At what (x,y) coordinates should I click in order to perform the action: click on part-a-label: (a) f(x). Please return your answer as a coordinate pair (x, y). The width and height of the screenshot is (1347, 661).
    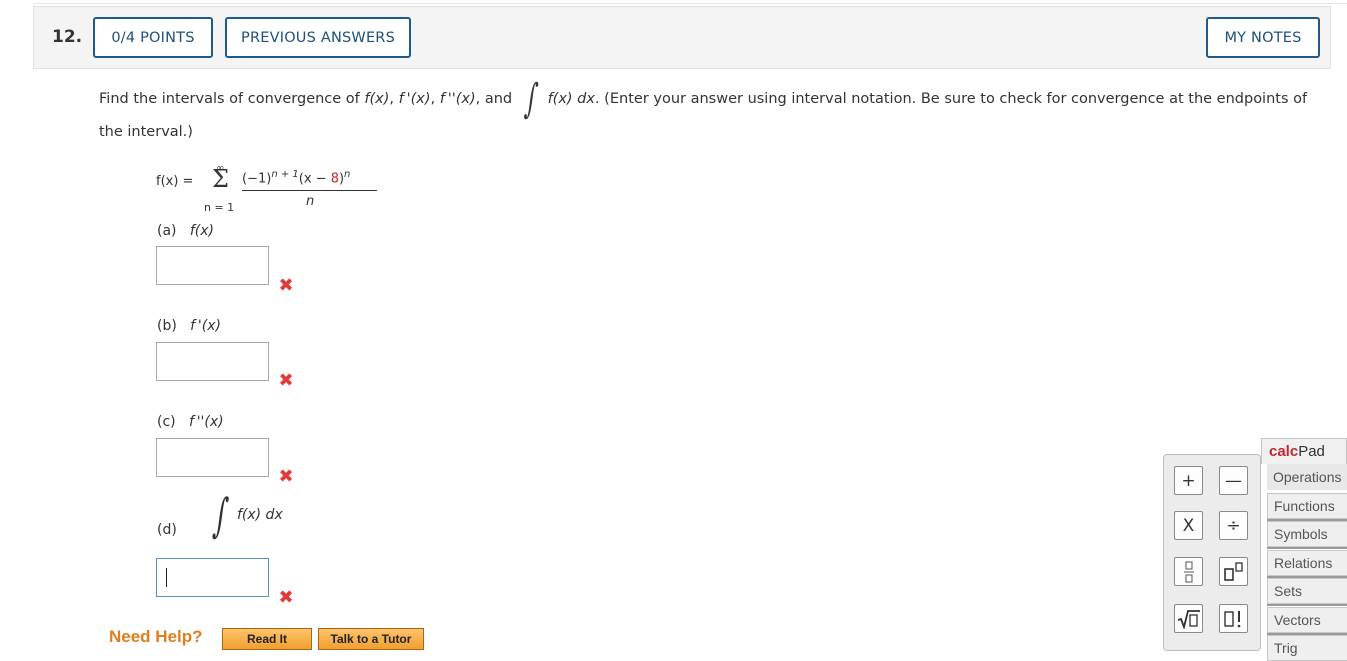
    Looking at the image, I should click on (186, 231).